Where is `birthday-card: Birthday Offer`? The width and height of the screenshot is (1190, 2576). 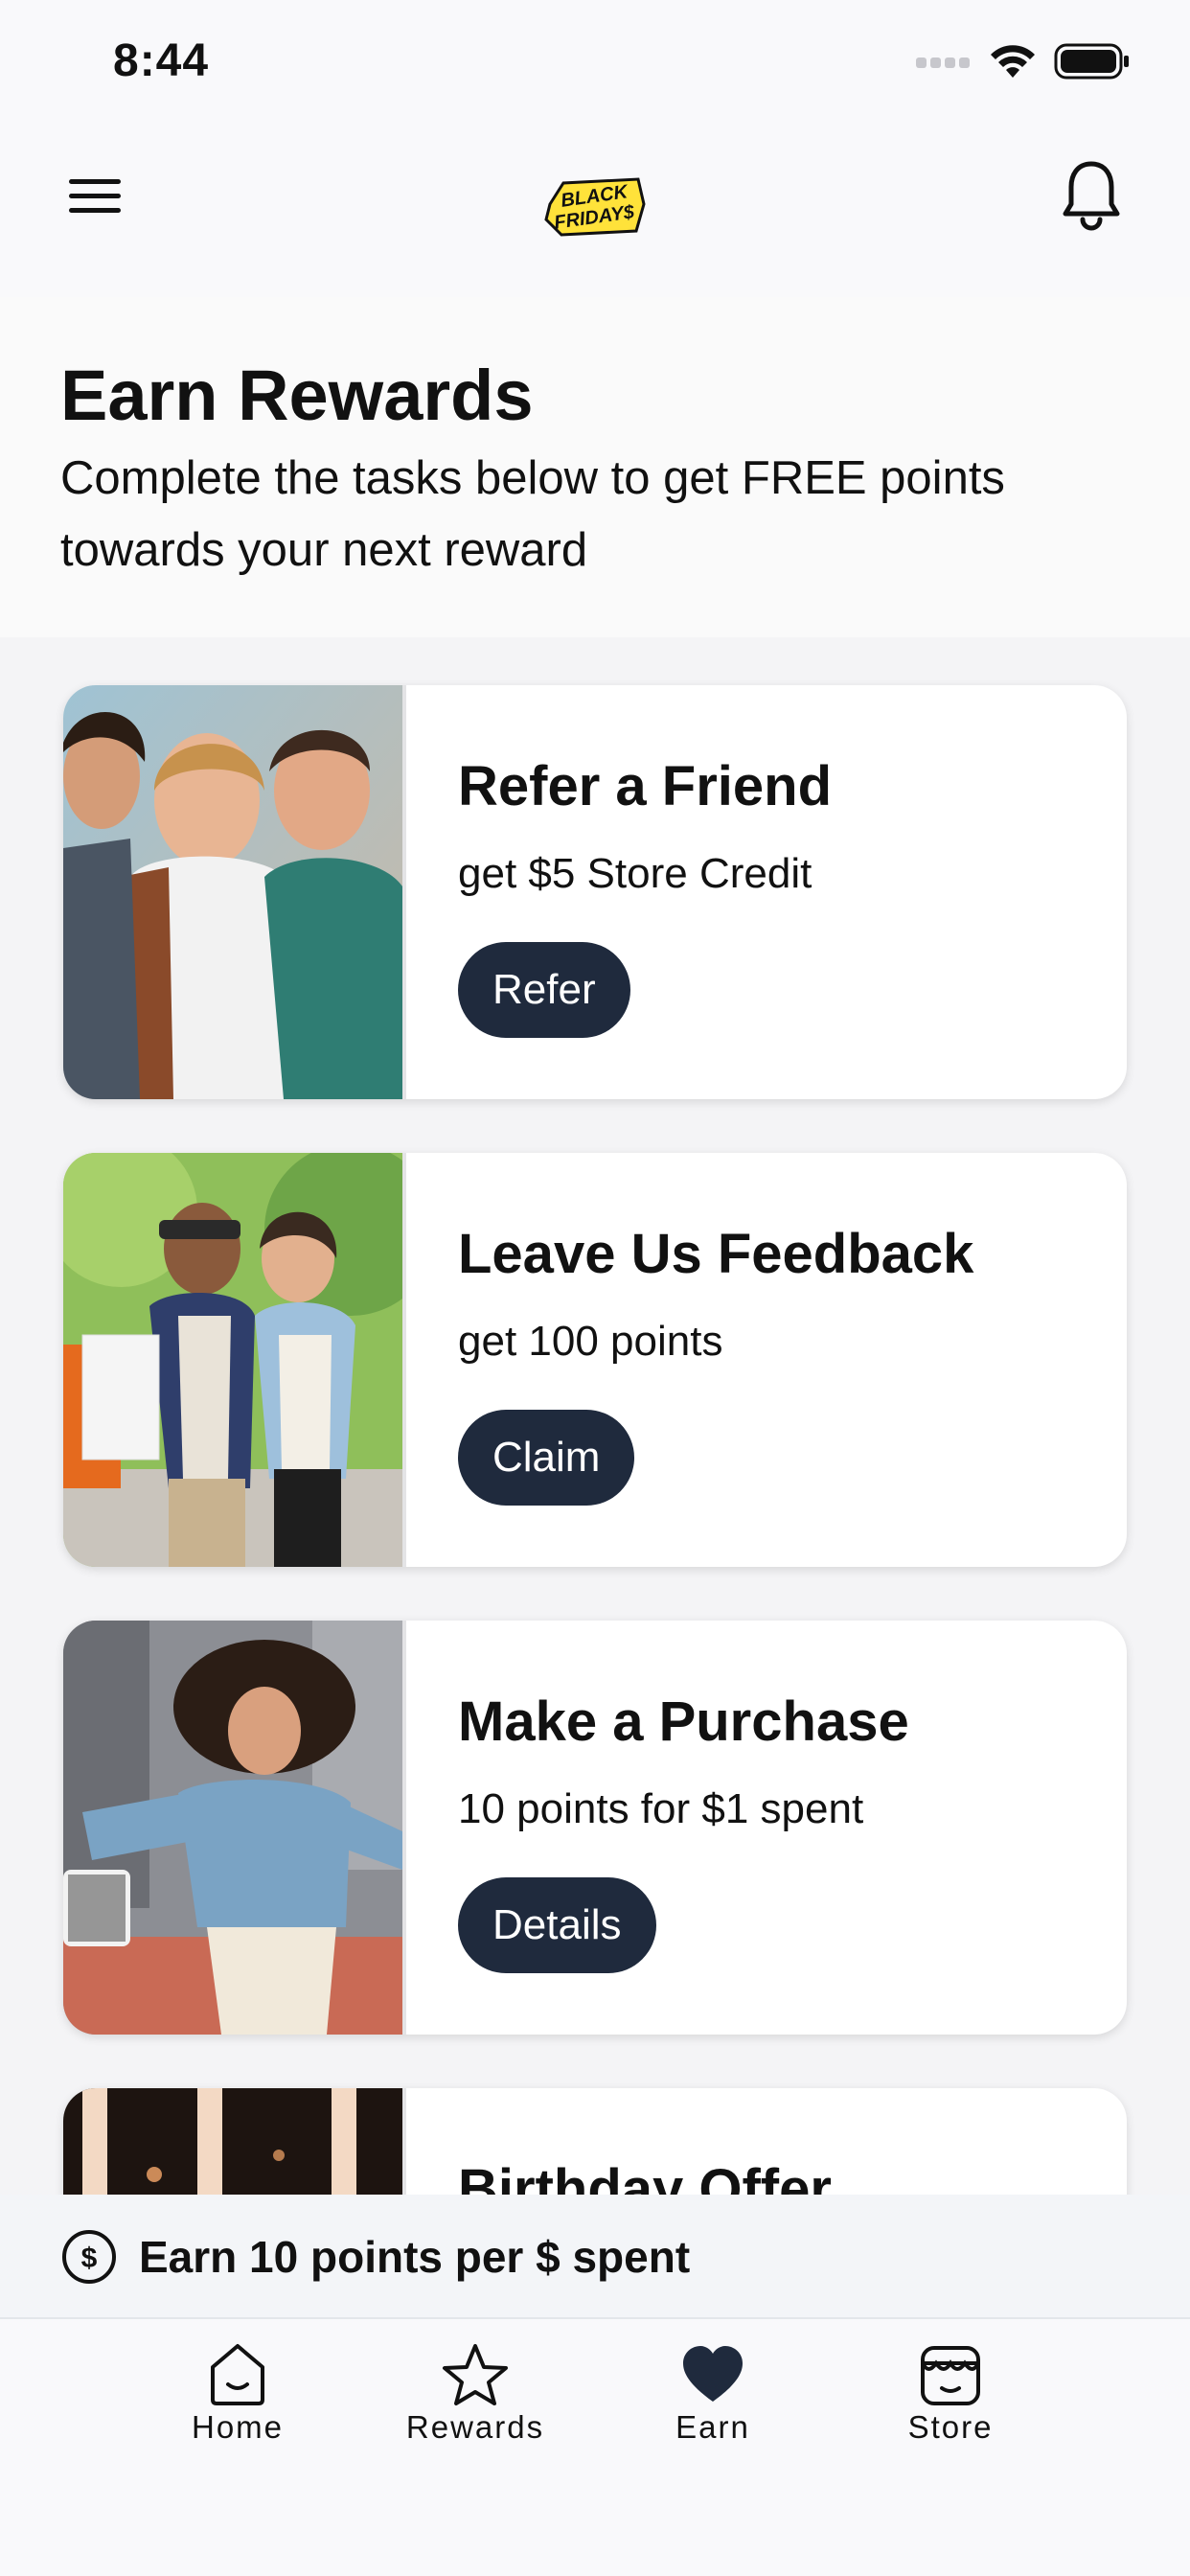
birthday-card: Birthday Offer is located at coordinates (595, 2141).